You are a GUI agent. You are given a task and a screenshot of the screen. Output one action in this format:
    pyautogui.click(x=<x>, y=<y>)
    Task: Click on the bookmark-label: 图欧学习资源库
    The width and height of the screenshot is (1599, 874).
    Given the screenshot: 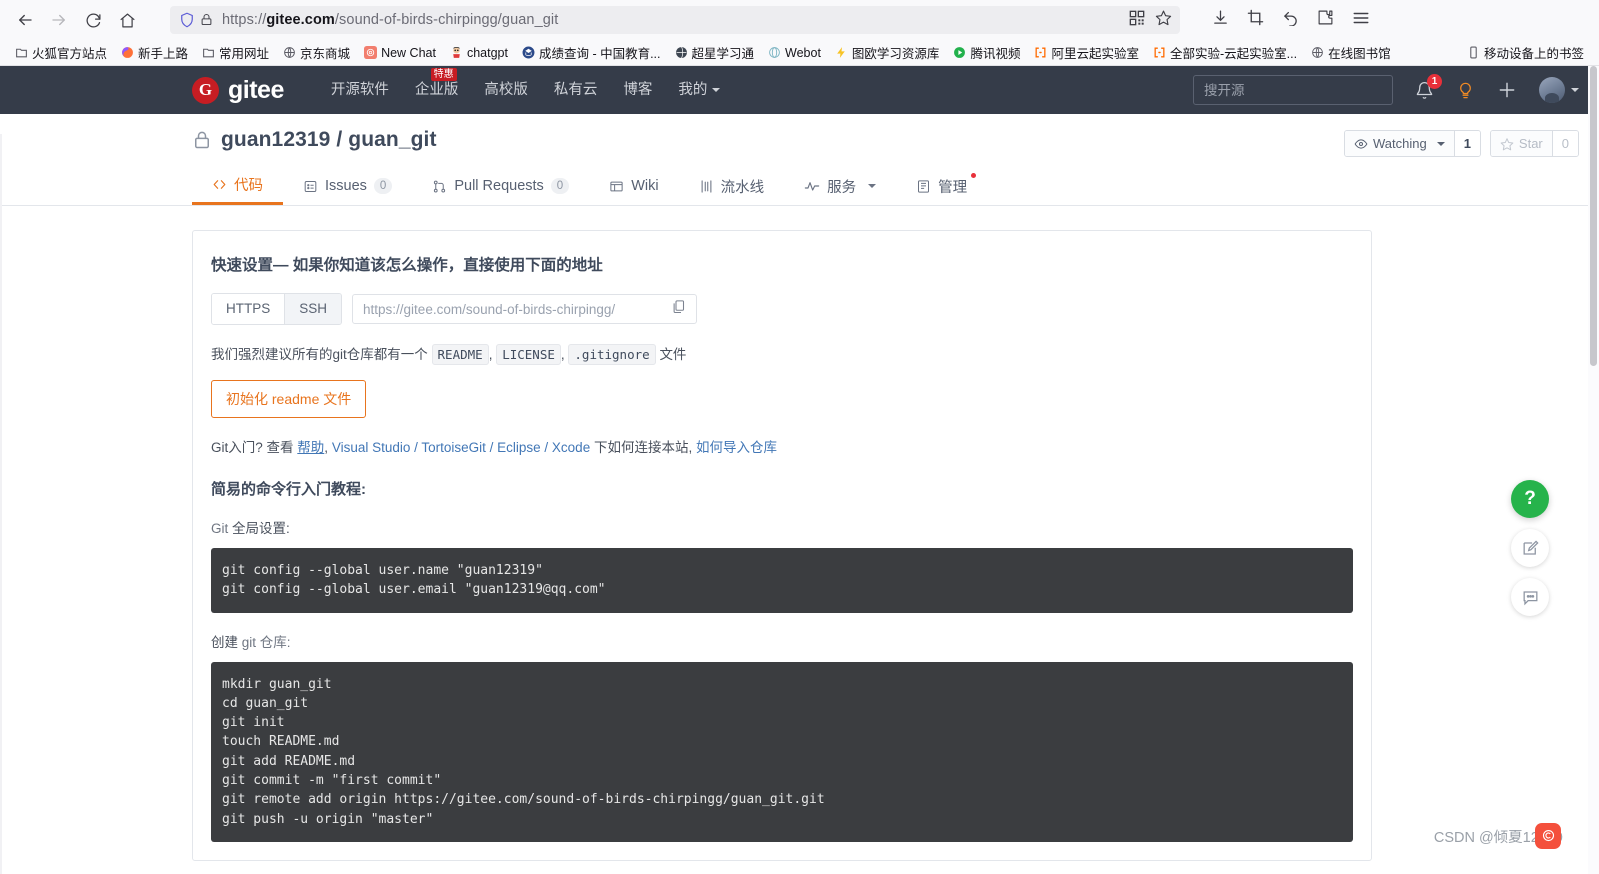 What is the action you would take?
    pyautogui.click(x=895, y=54)
    